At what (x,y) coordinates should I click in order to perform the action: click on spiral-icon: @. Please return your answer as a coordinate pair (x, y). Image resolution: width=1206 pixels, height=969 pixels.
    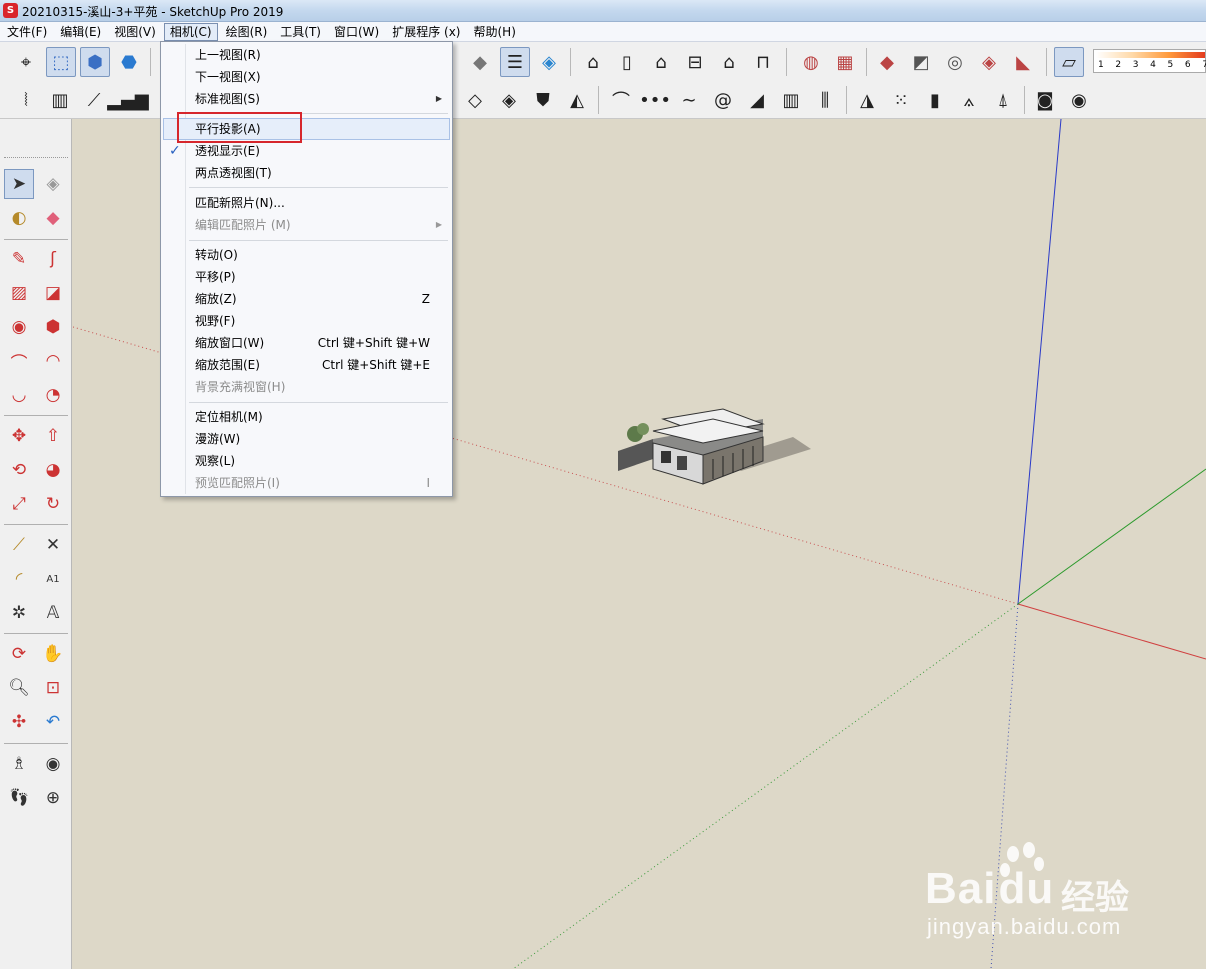
    Looking at the image, I should click on (723, 100).